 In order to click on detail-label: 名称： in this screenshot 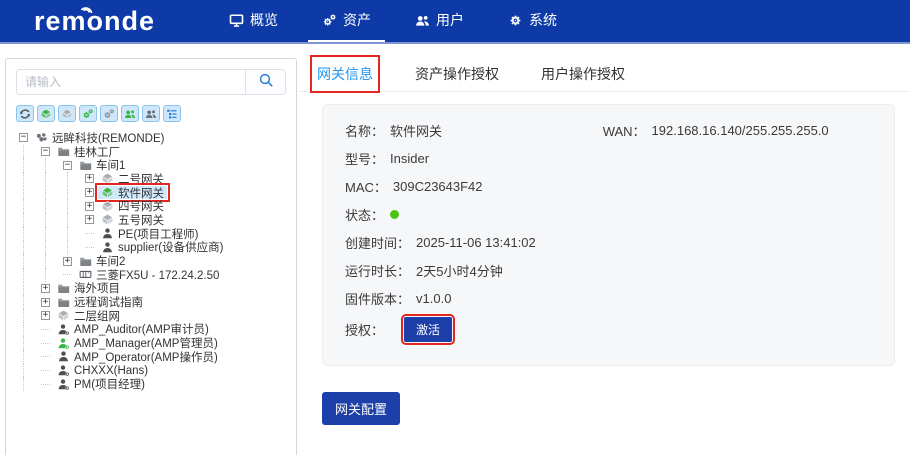, I will do `click(365, 131)`.